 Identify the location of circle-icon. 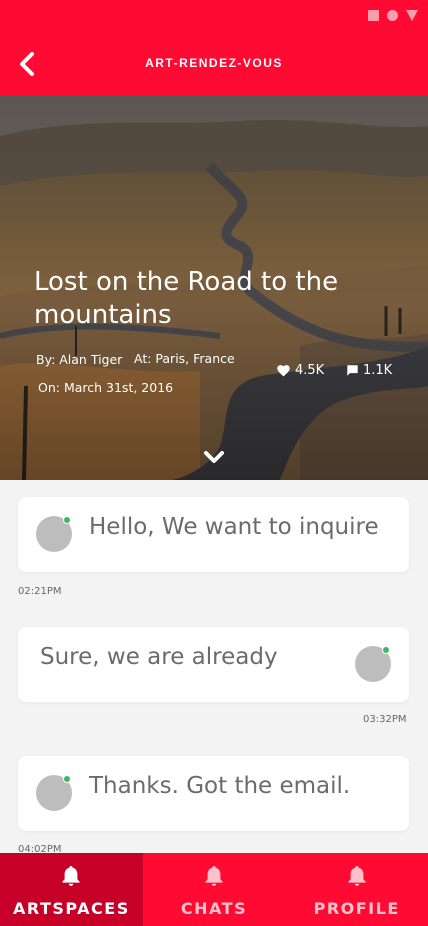
(392, 15).